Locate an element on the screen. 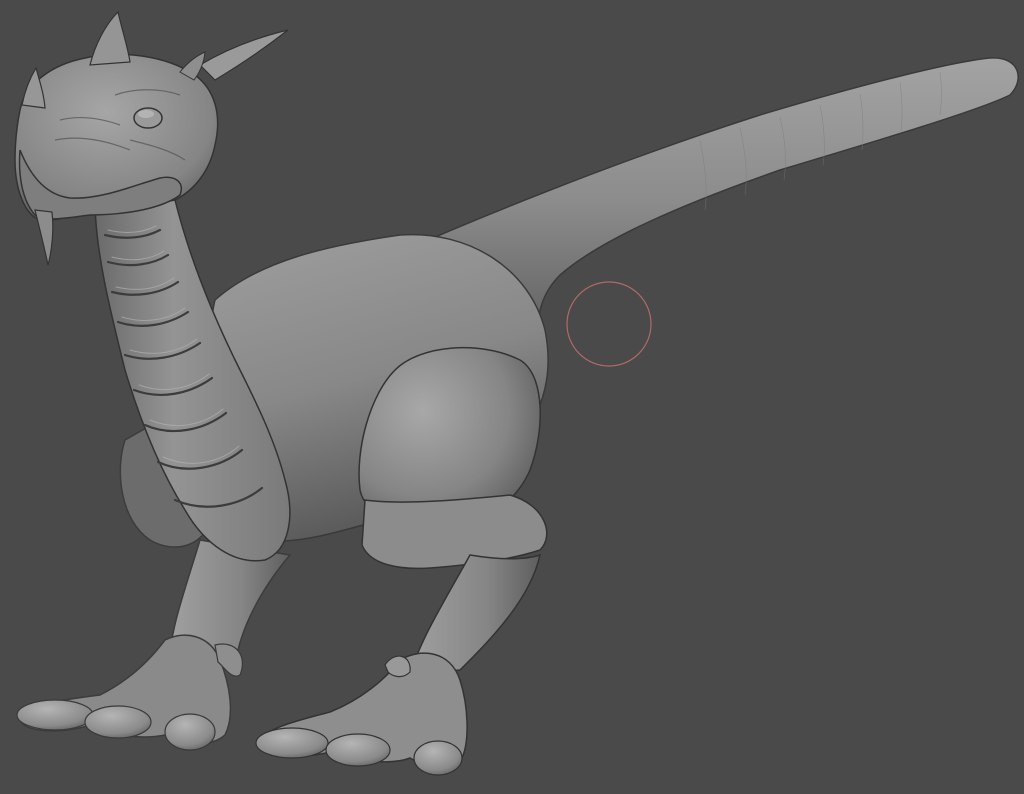 This screenshot has width=1024, height=794. brush-cursor-circle-icon is located at coordinates (609, 324).